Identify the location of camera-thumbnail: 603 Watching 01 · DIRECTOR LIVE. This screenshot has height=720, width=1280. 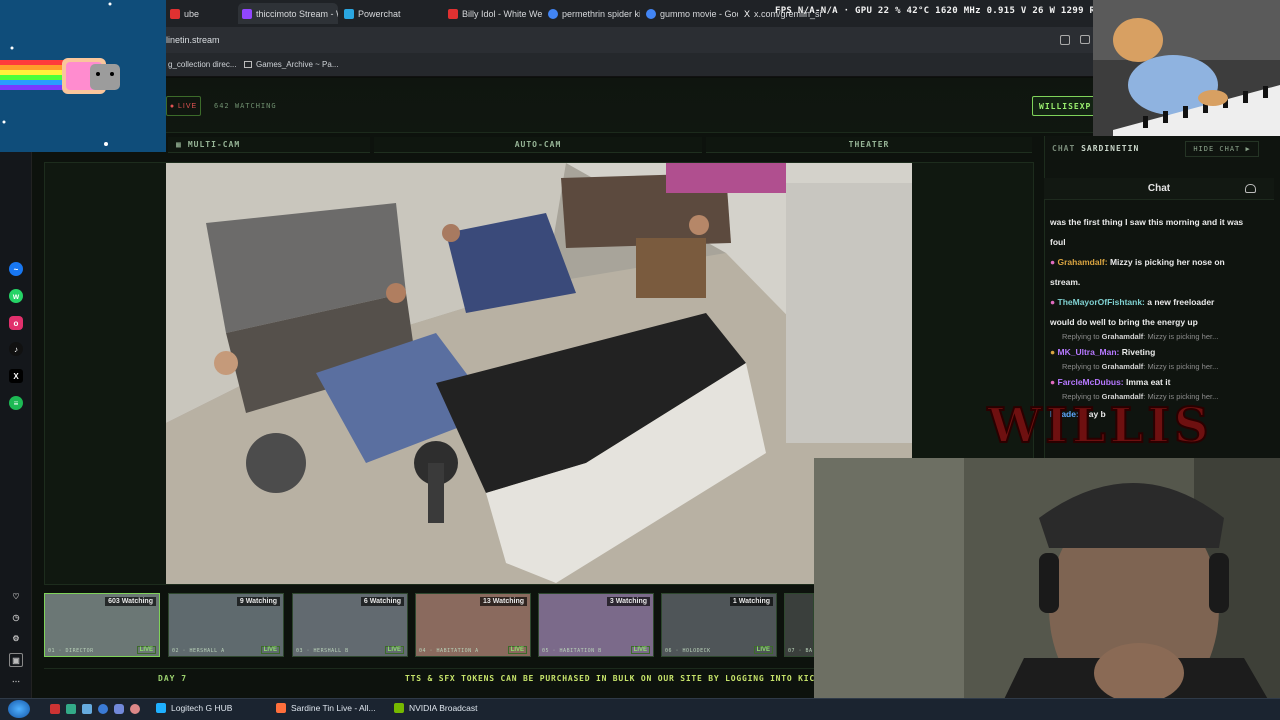
(102, 625).